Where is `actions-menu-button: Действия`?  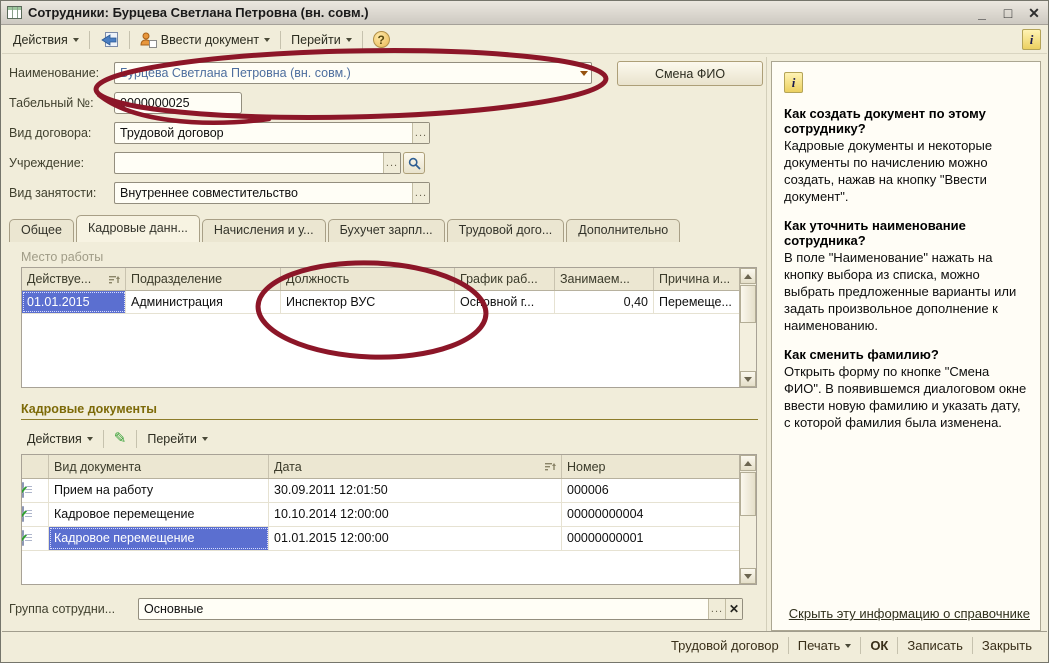
actions-menu-button: Действия is located at coordinates (46, 40).